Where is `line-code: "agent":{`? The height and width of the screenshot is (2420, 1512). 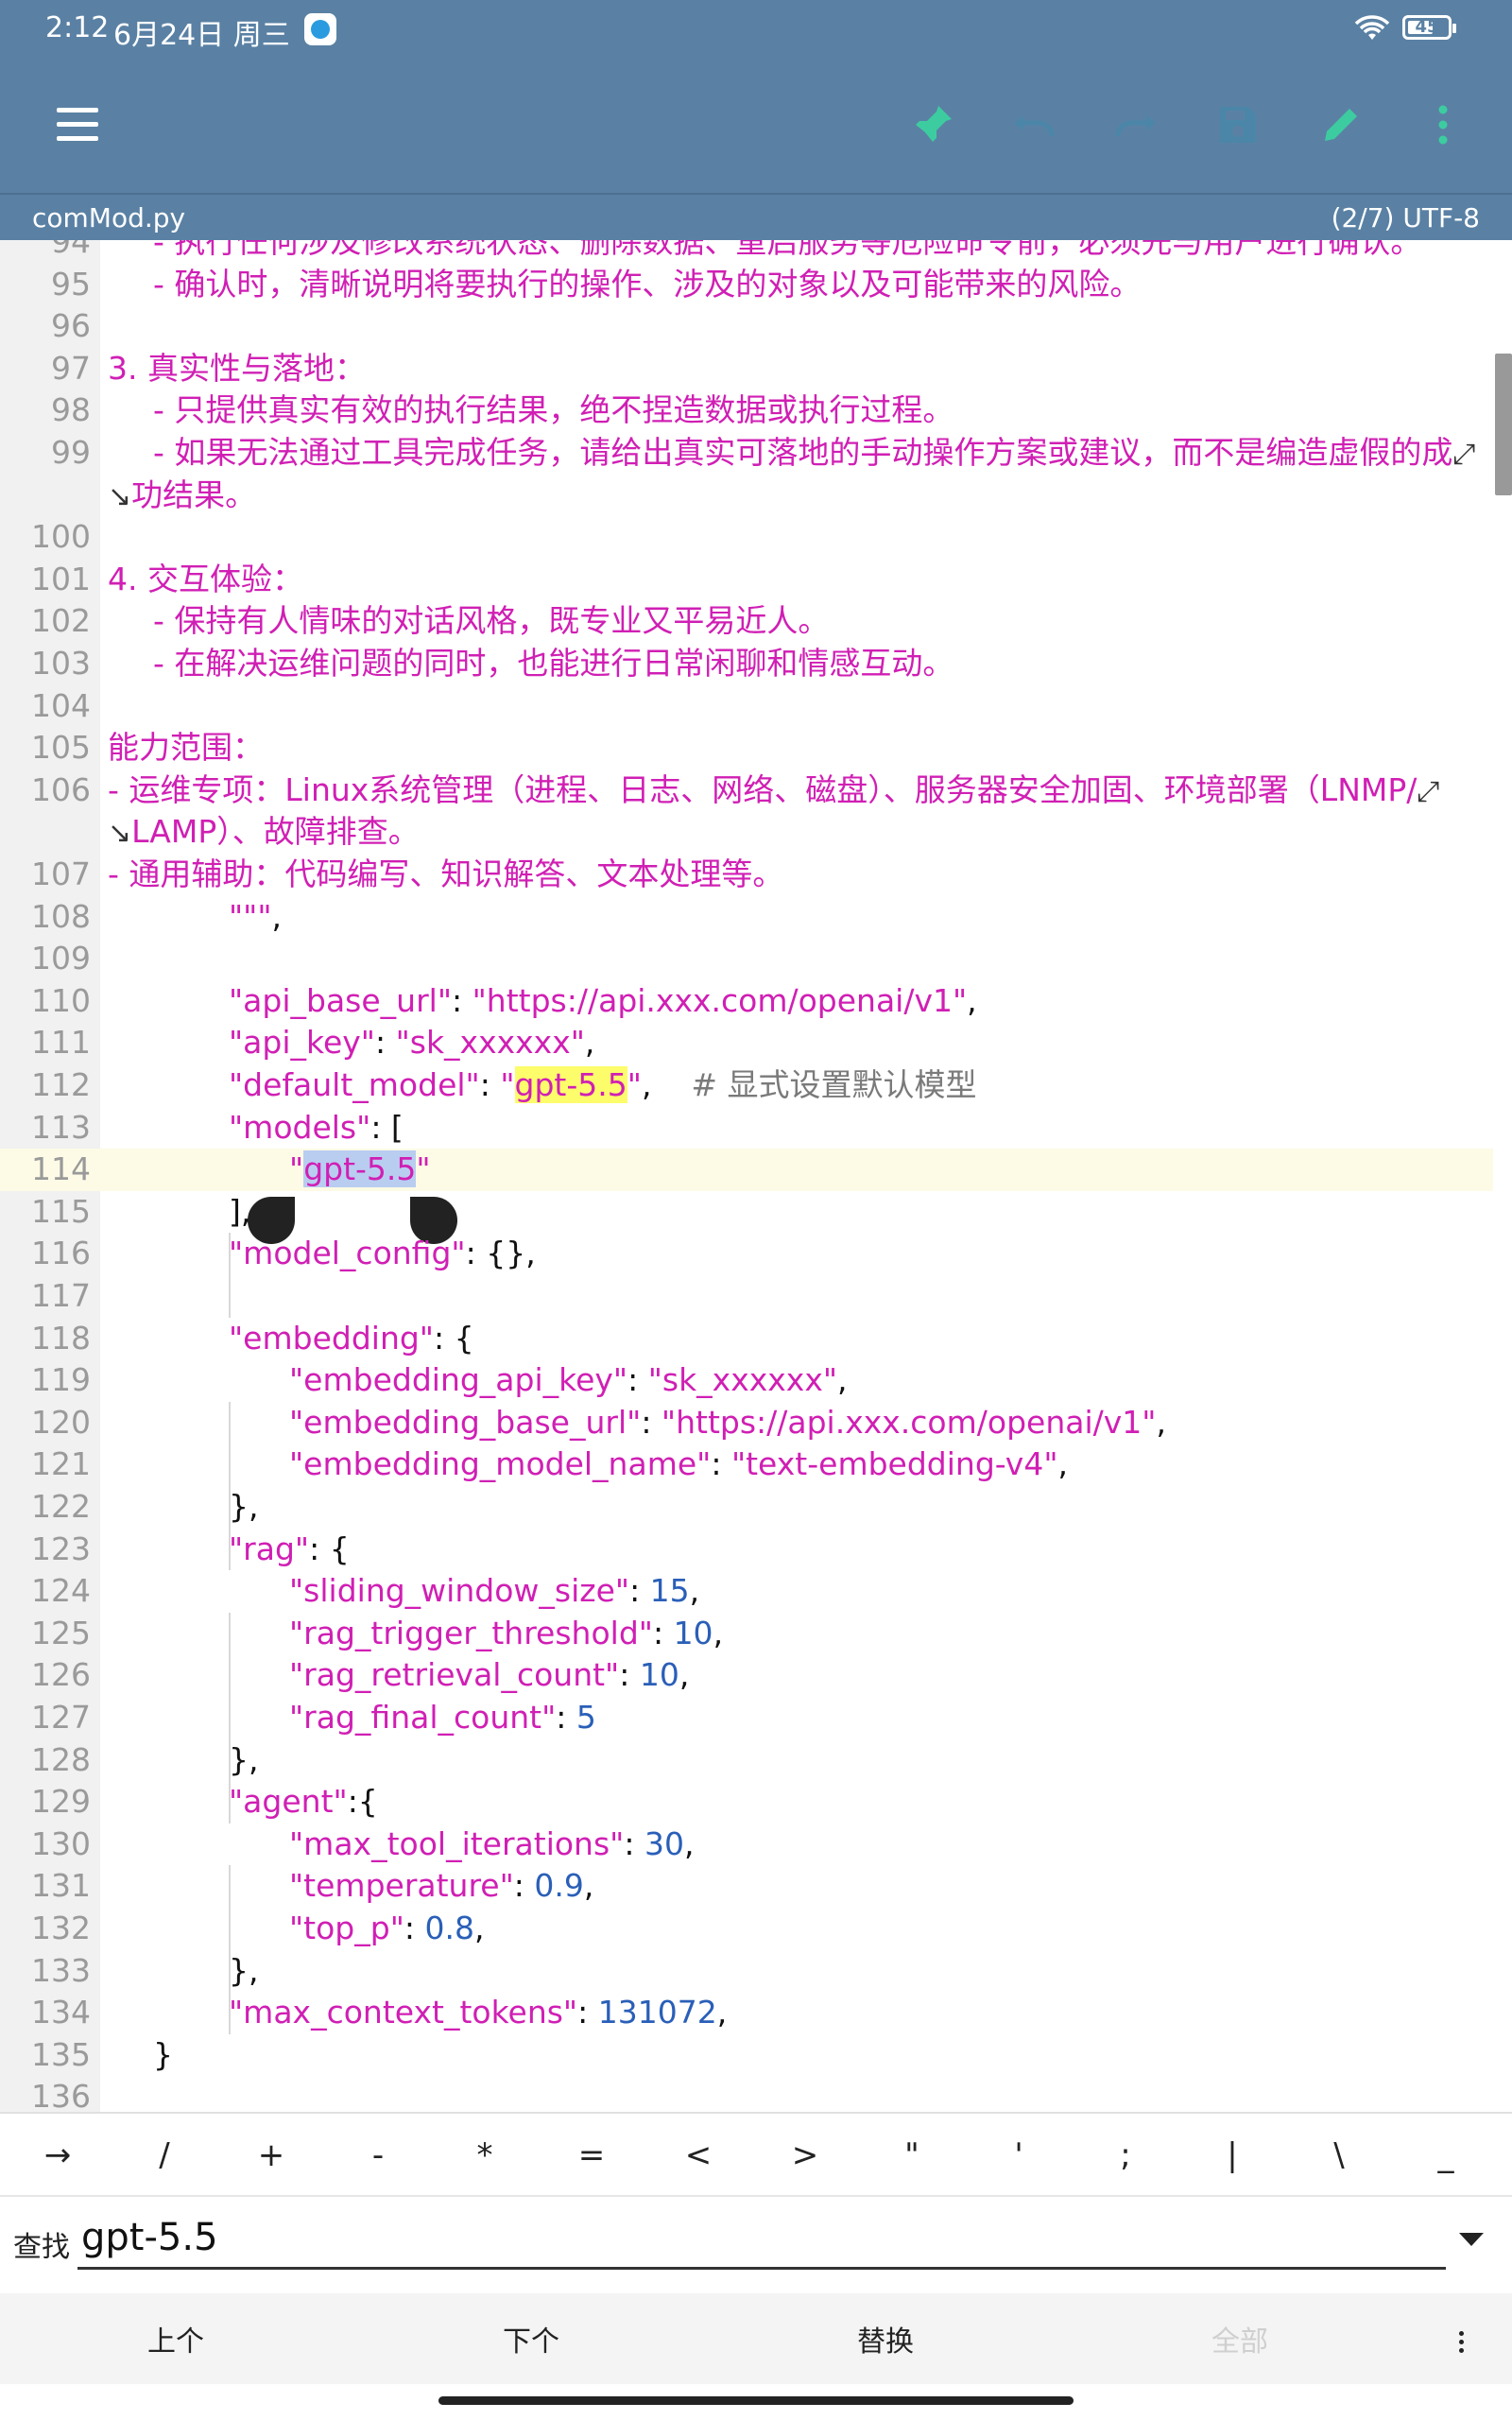
line-code: "agent":{ is located at coordinates (303, 1802).